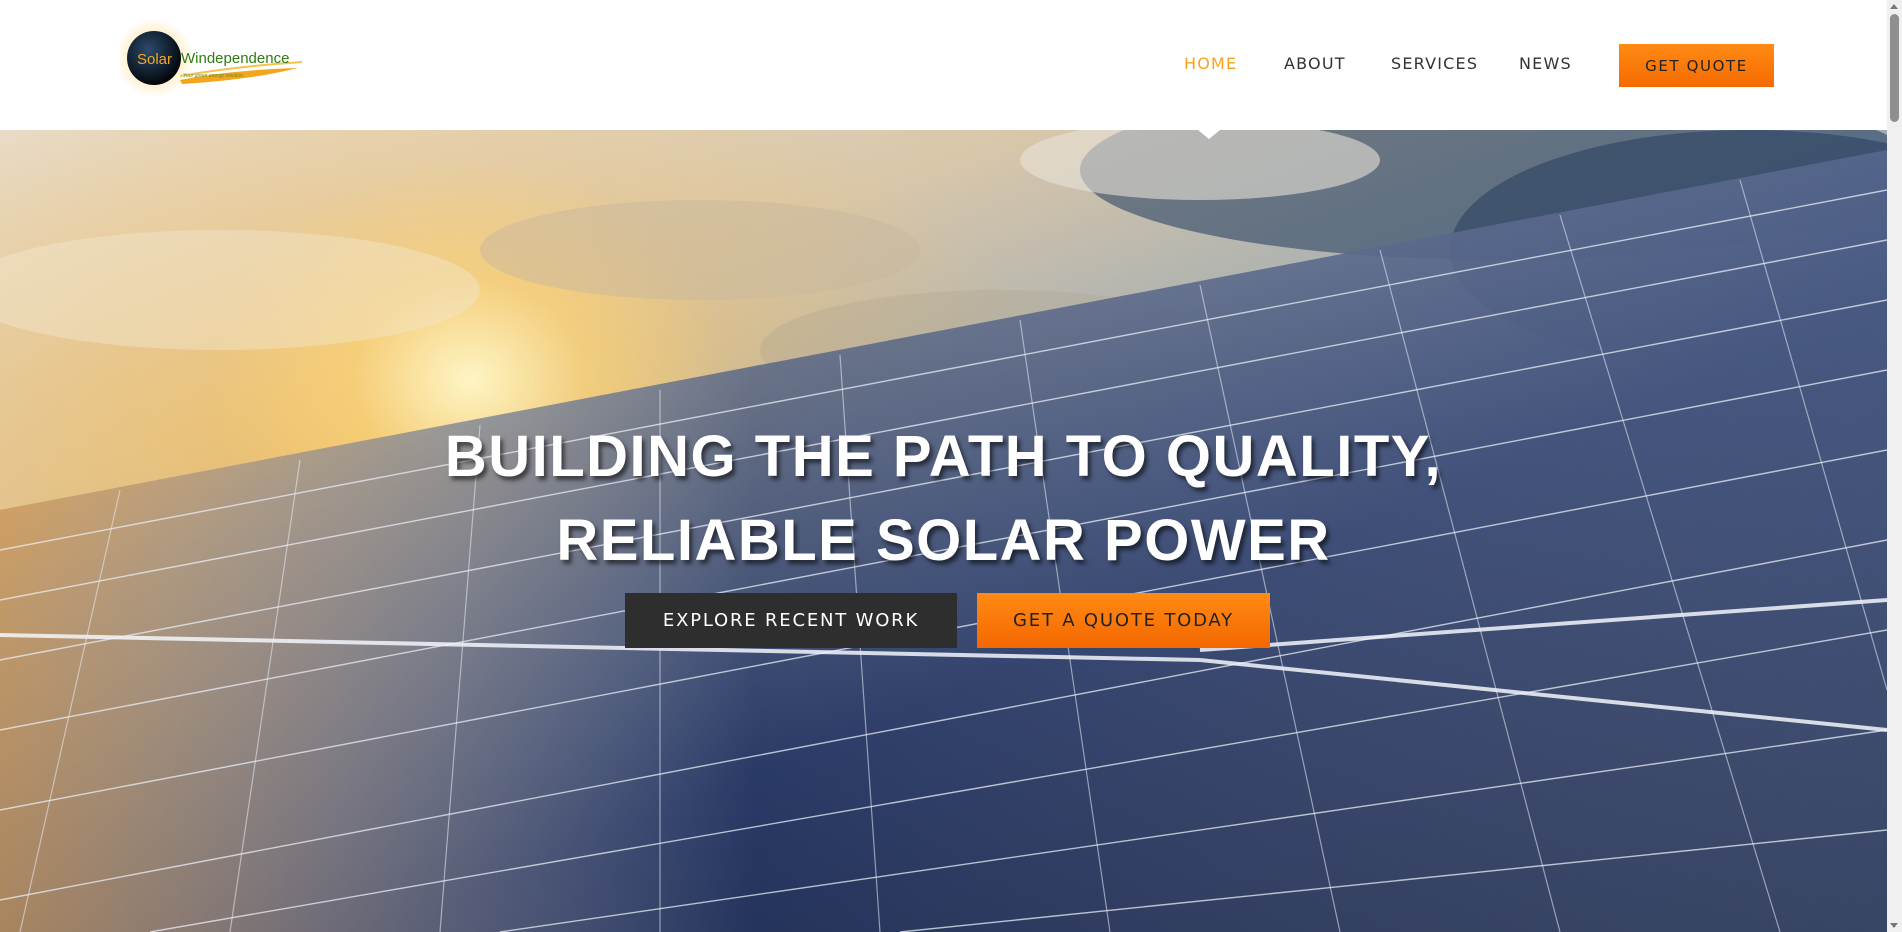 Image resolution: width=1902 pixels, height=932 pixels. I want to click on scroll-up-arrow-icon, so click(1894, 6).